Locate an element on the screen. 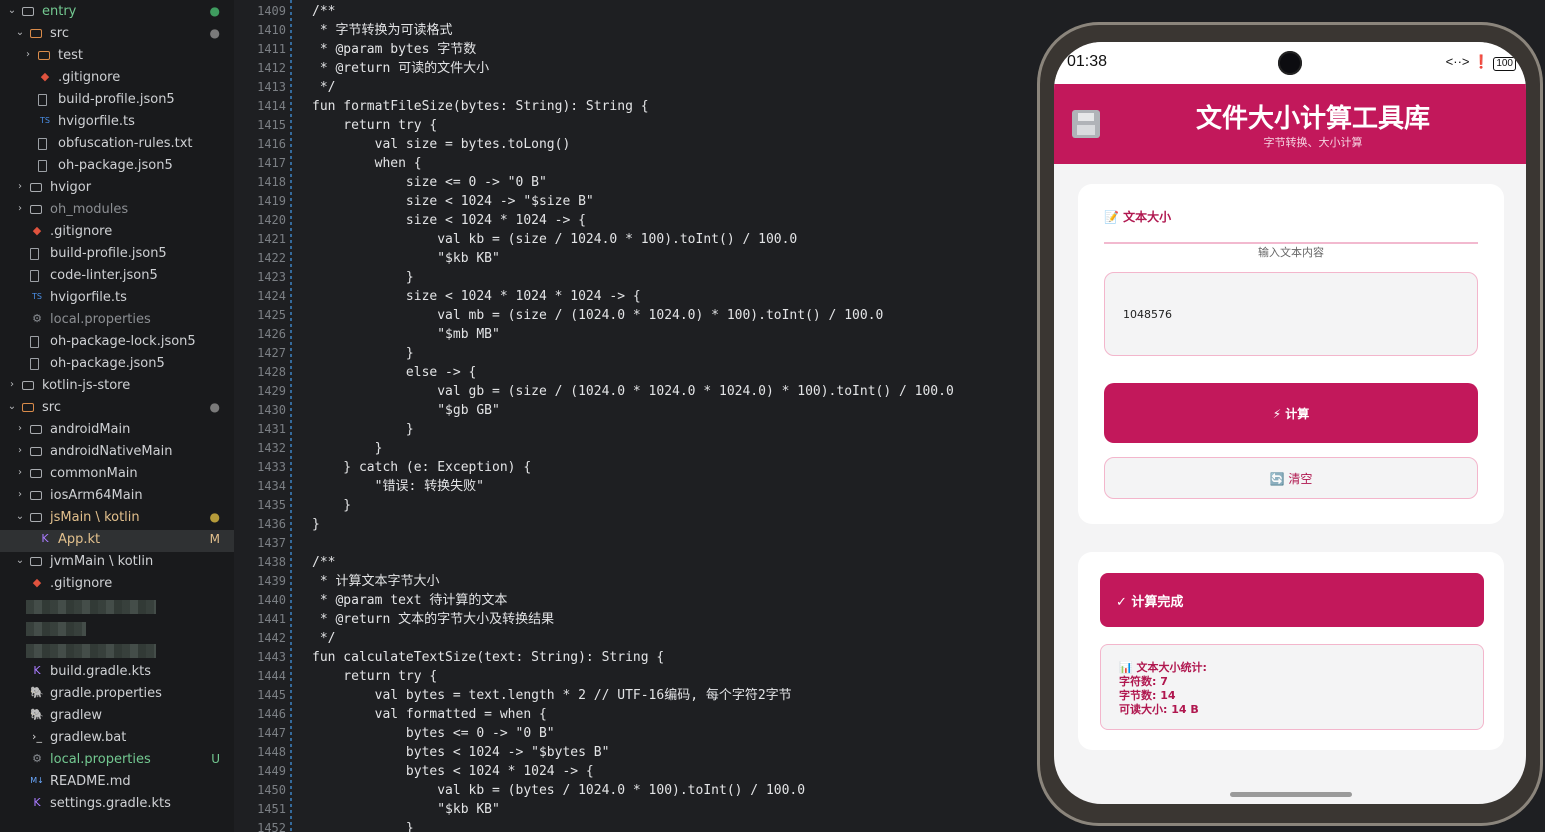  code-line: when { is located at coordinates (367, 163).